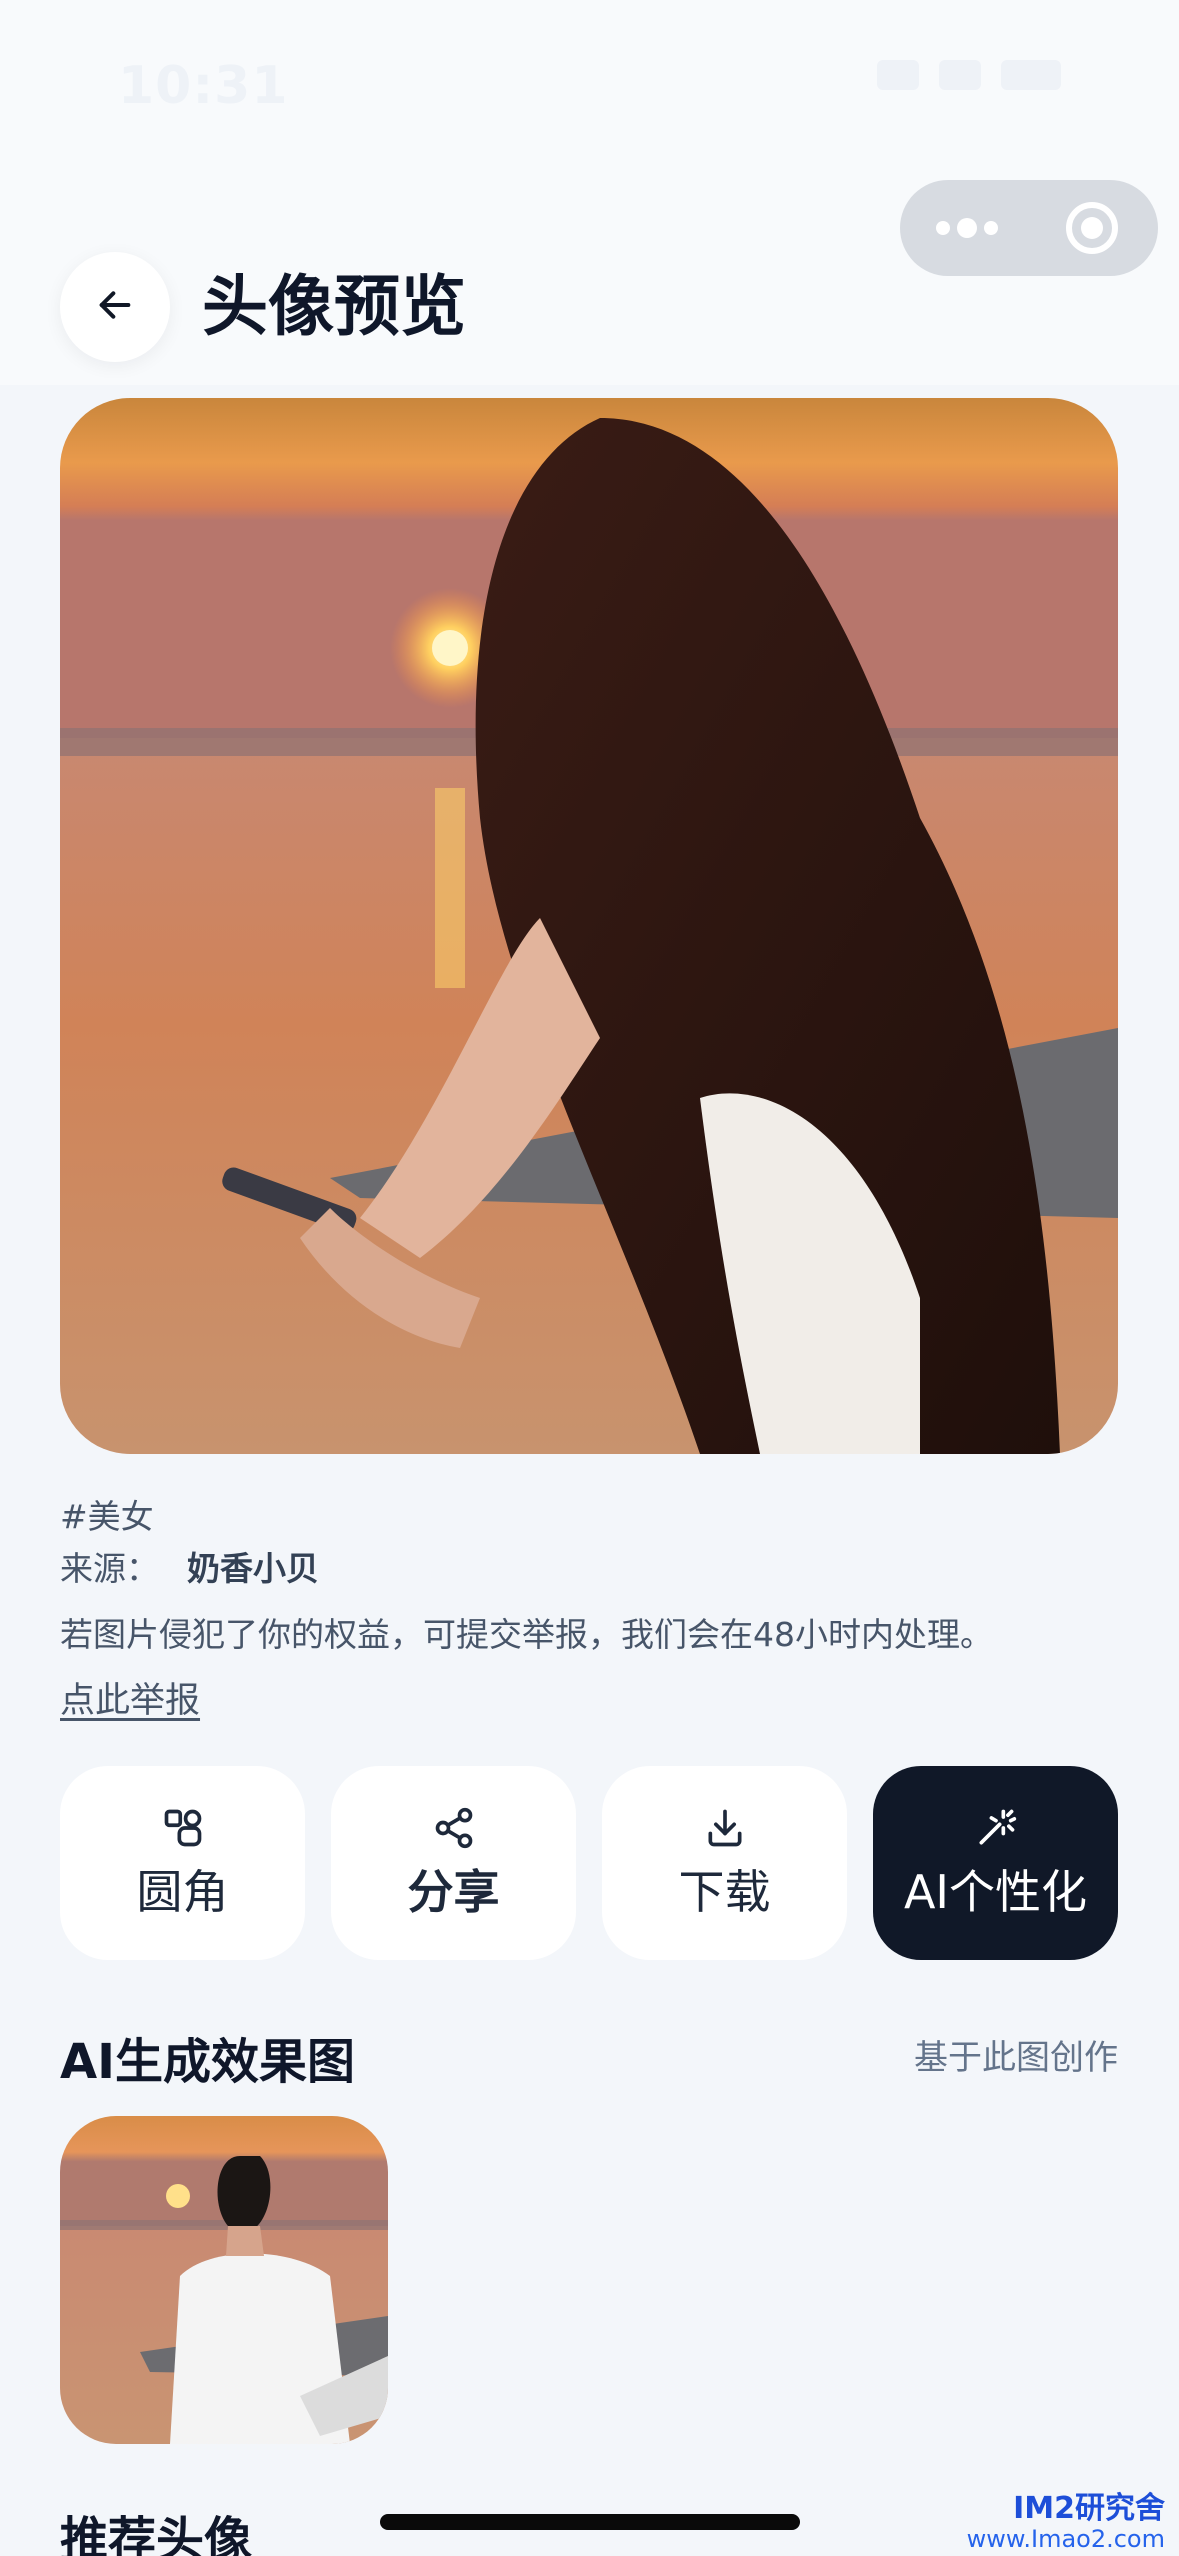 This screenshot has width=1179, height=2556. What do you see at coordinates (898, 75) in the screenshot?
I see `signal-icon` at bounding box center [898, 75].